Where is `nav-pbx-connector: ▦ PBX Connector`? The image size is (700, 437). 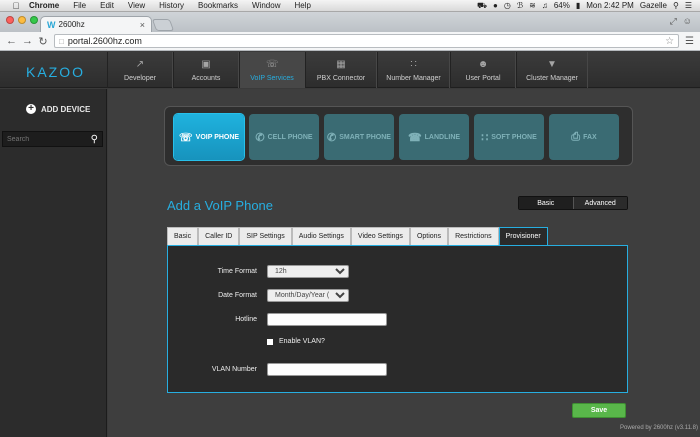
nav-pbx-connector: ▦ PBX Connector is located at coordinates (341, 70).